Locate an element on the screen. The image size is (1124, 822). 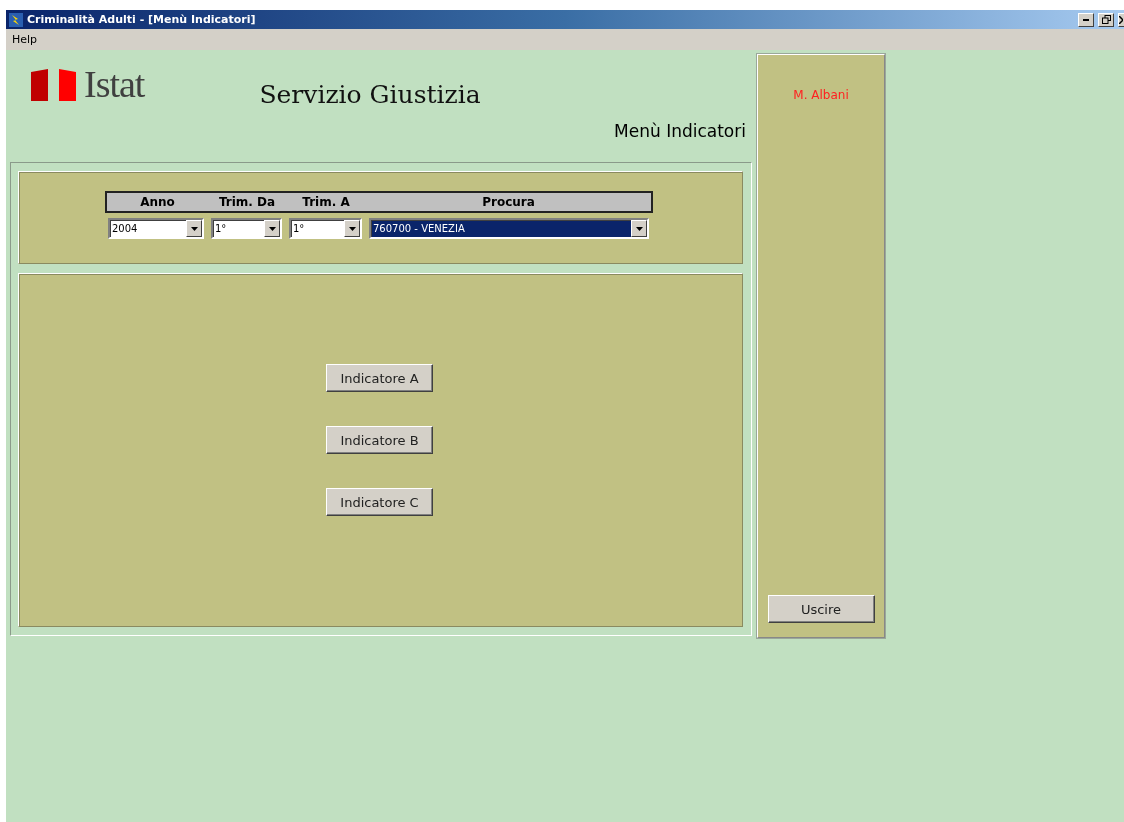
app-icon is located at coordinates (16, 19).